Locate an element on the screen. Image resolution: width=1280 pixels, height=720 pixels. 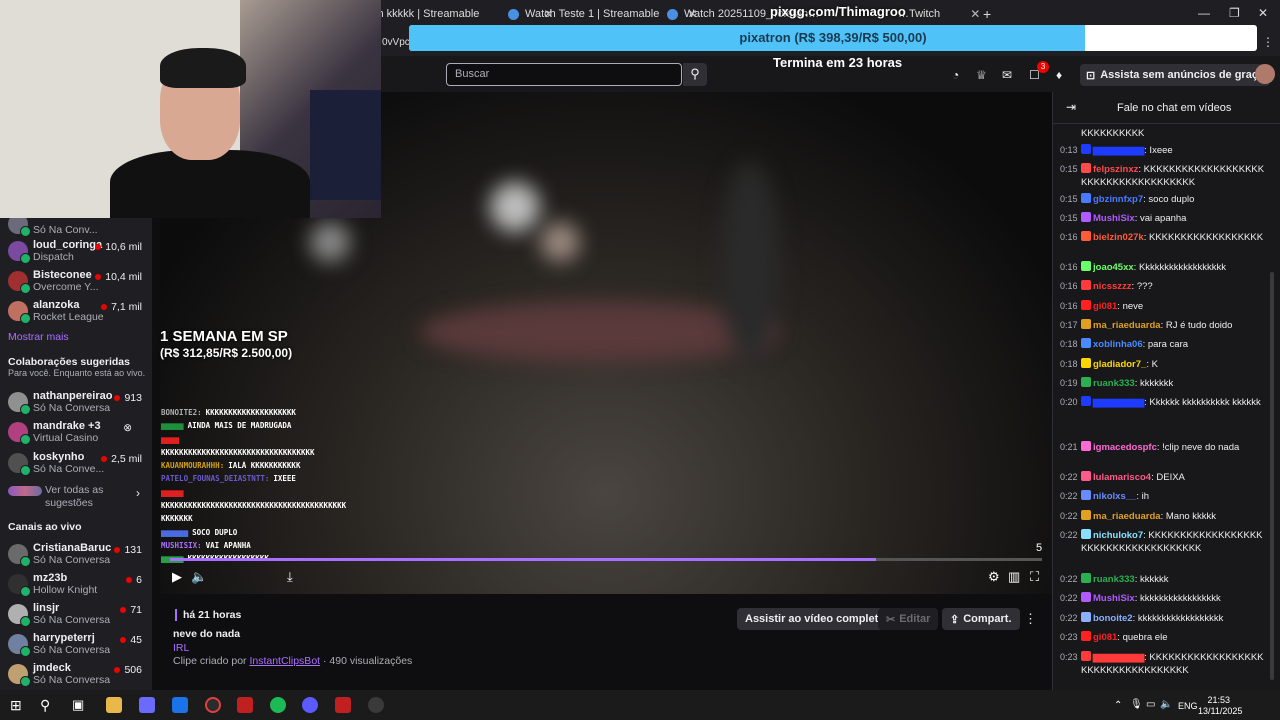
sidebar-channel: alanzoka Rocket League 7,1 mil is located at coordinates (79, 313).